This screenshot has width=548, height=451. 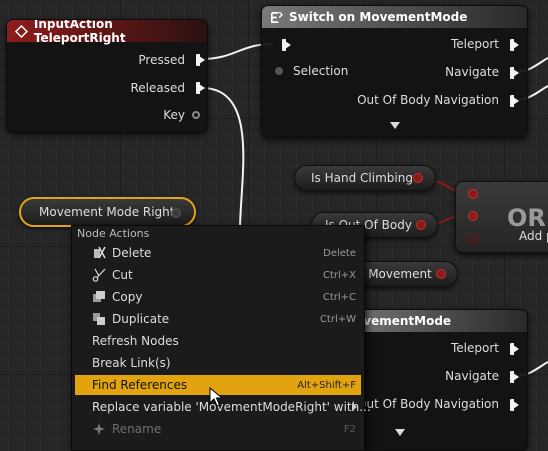 What do you see at coordinates (403, 321) in the screenshot?
I see `switch-title-bottom: ovementMode` at bounding box center [403, 321].